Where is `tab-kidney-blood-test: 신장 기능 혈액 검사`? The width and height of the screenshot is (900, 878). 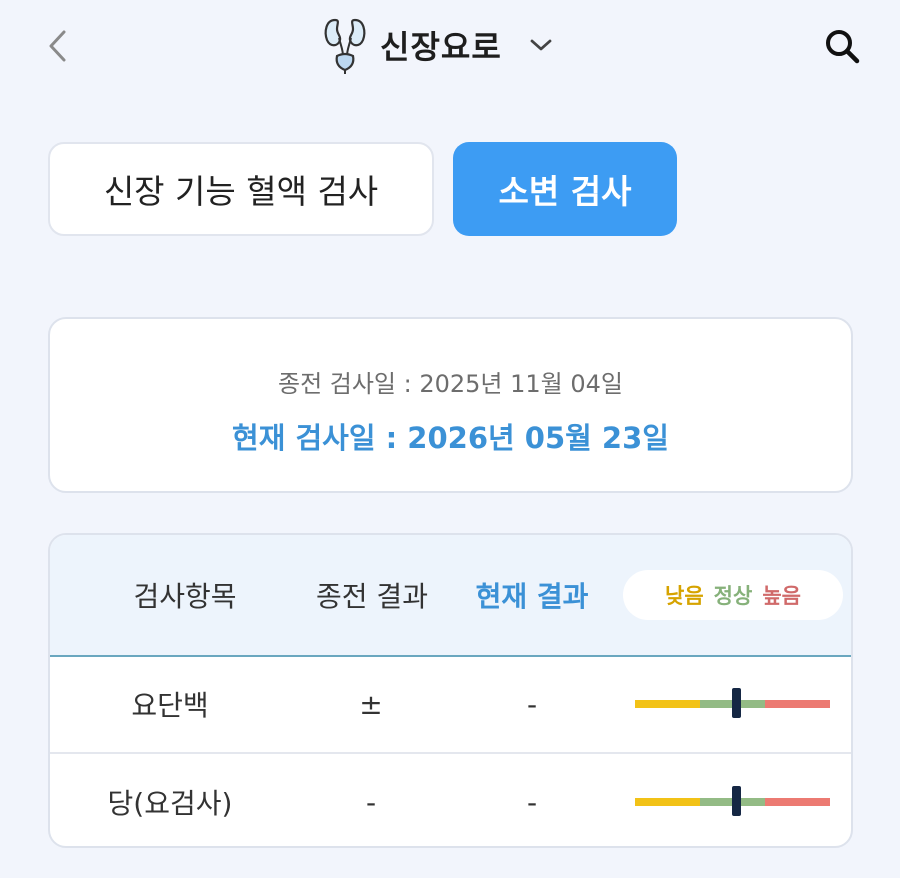
tab-kidney-blood-test: 신장 기능 혈액 검사 is located at coordinates (241, 189).